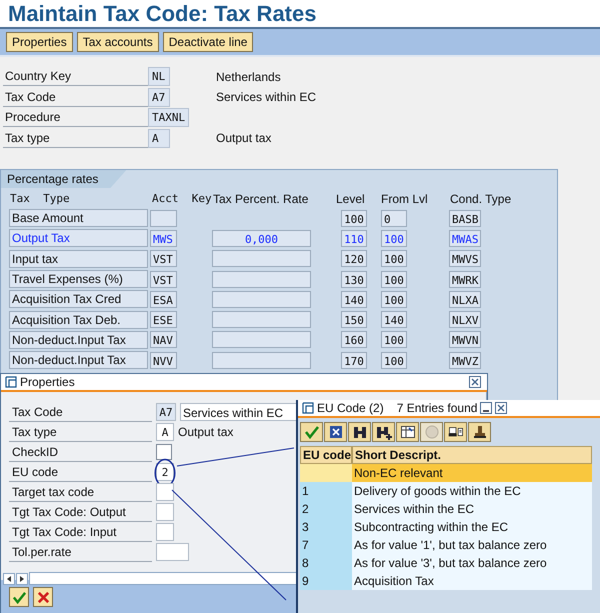  What do you see at coordinates (80, 552) in the screenshot?
I see `field-label: Tol.per.rate` at bounding box center [80, 552].